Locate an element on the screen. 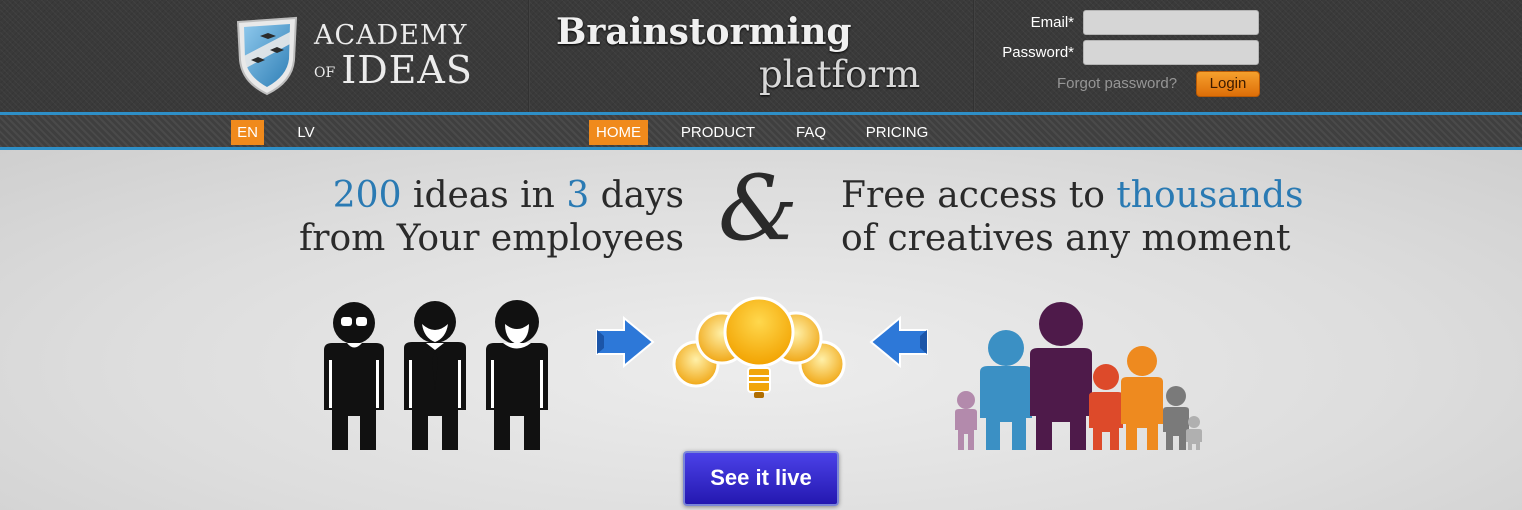  ideas-count: 200 is located at coordinates (367, 195).